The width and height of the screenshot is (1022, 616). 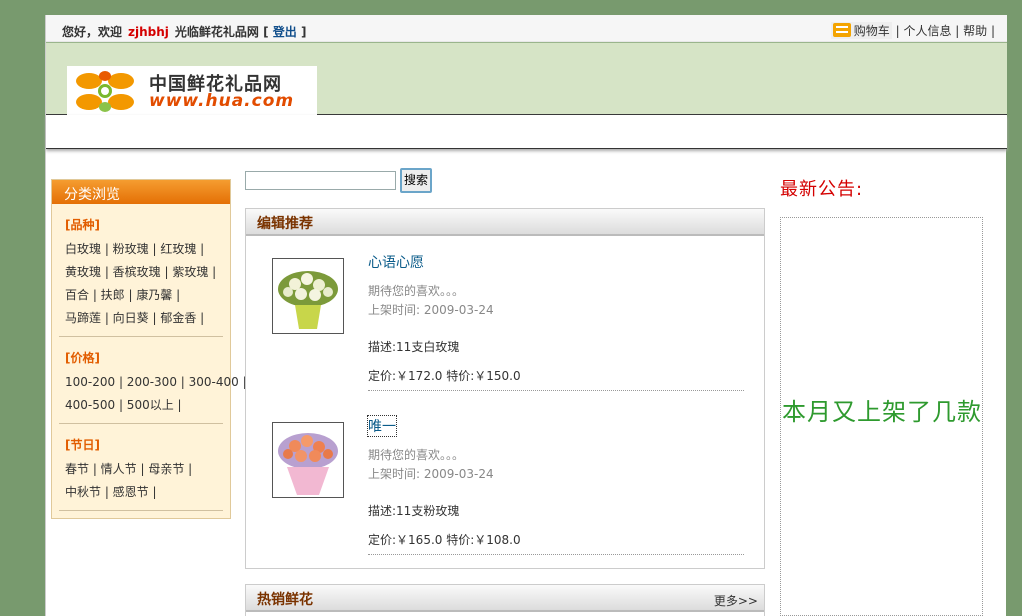 What do you see at coordinates (526, 132) in the screenshot?
I see `nav-bar` at bounding box center [526, 132].